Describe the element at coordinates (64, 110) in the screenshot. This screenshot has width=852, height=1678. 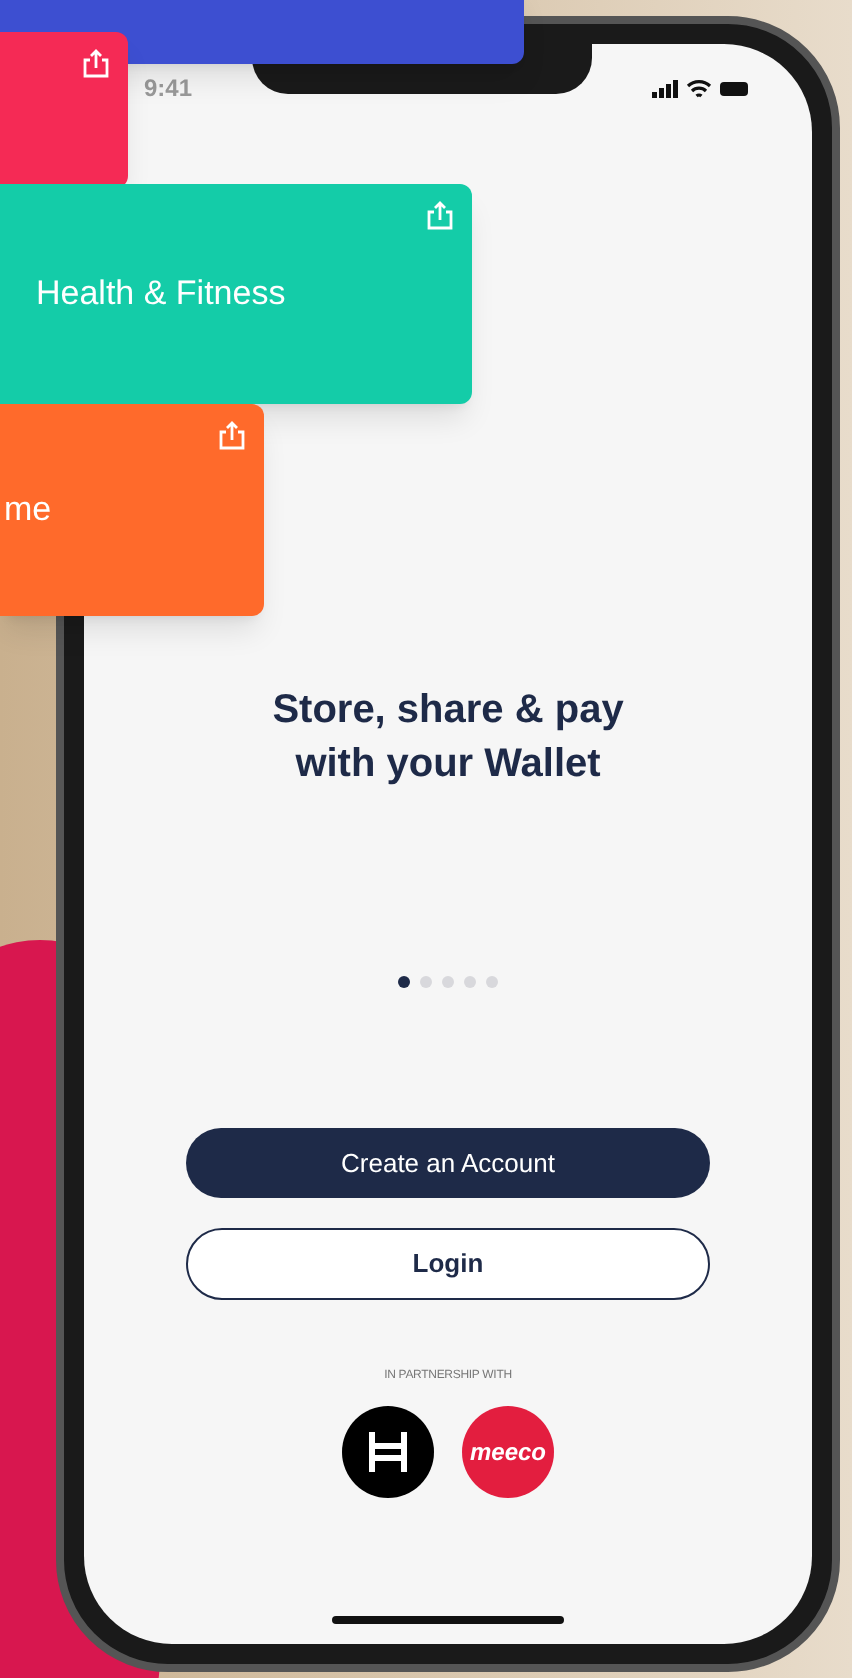
I see `wallet-card` at that location.